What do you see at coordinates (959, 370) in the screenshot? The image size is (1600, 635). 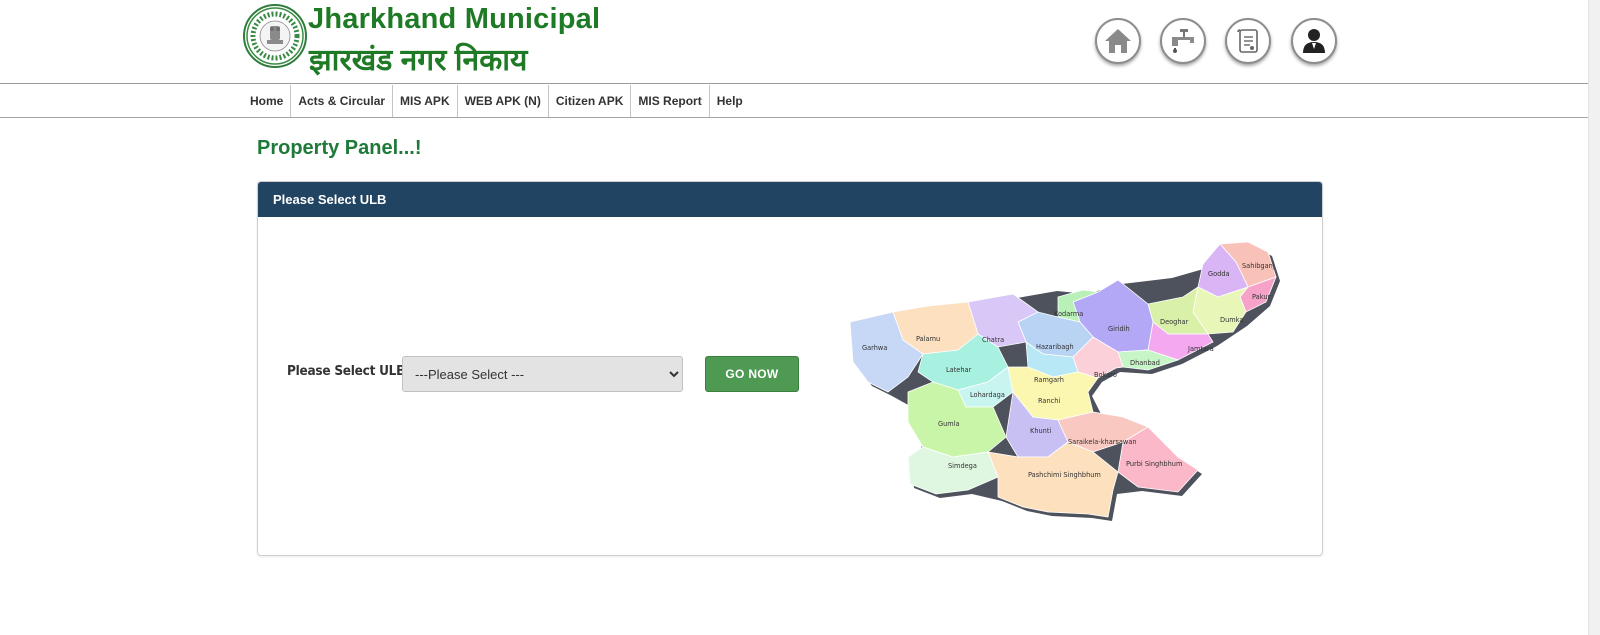 I see `map-label-latehar: Latehar` at bounding box center [959, 370].